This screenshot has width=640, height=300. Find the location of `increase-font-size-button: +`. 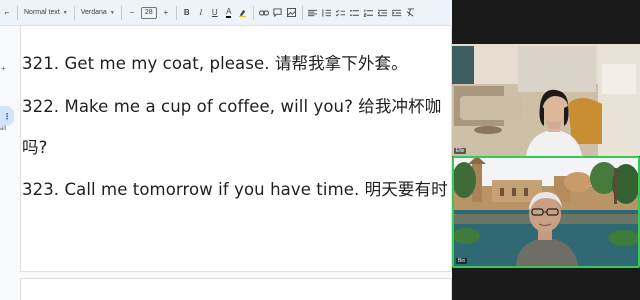

increase-font-size-button: + is located at coordinates (166, 13).